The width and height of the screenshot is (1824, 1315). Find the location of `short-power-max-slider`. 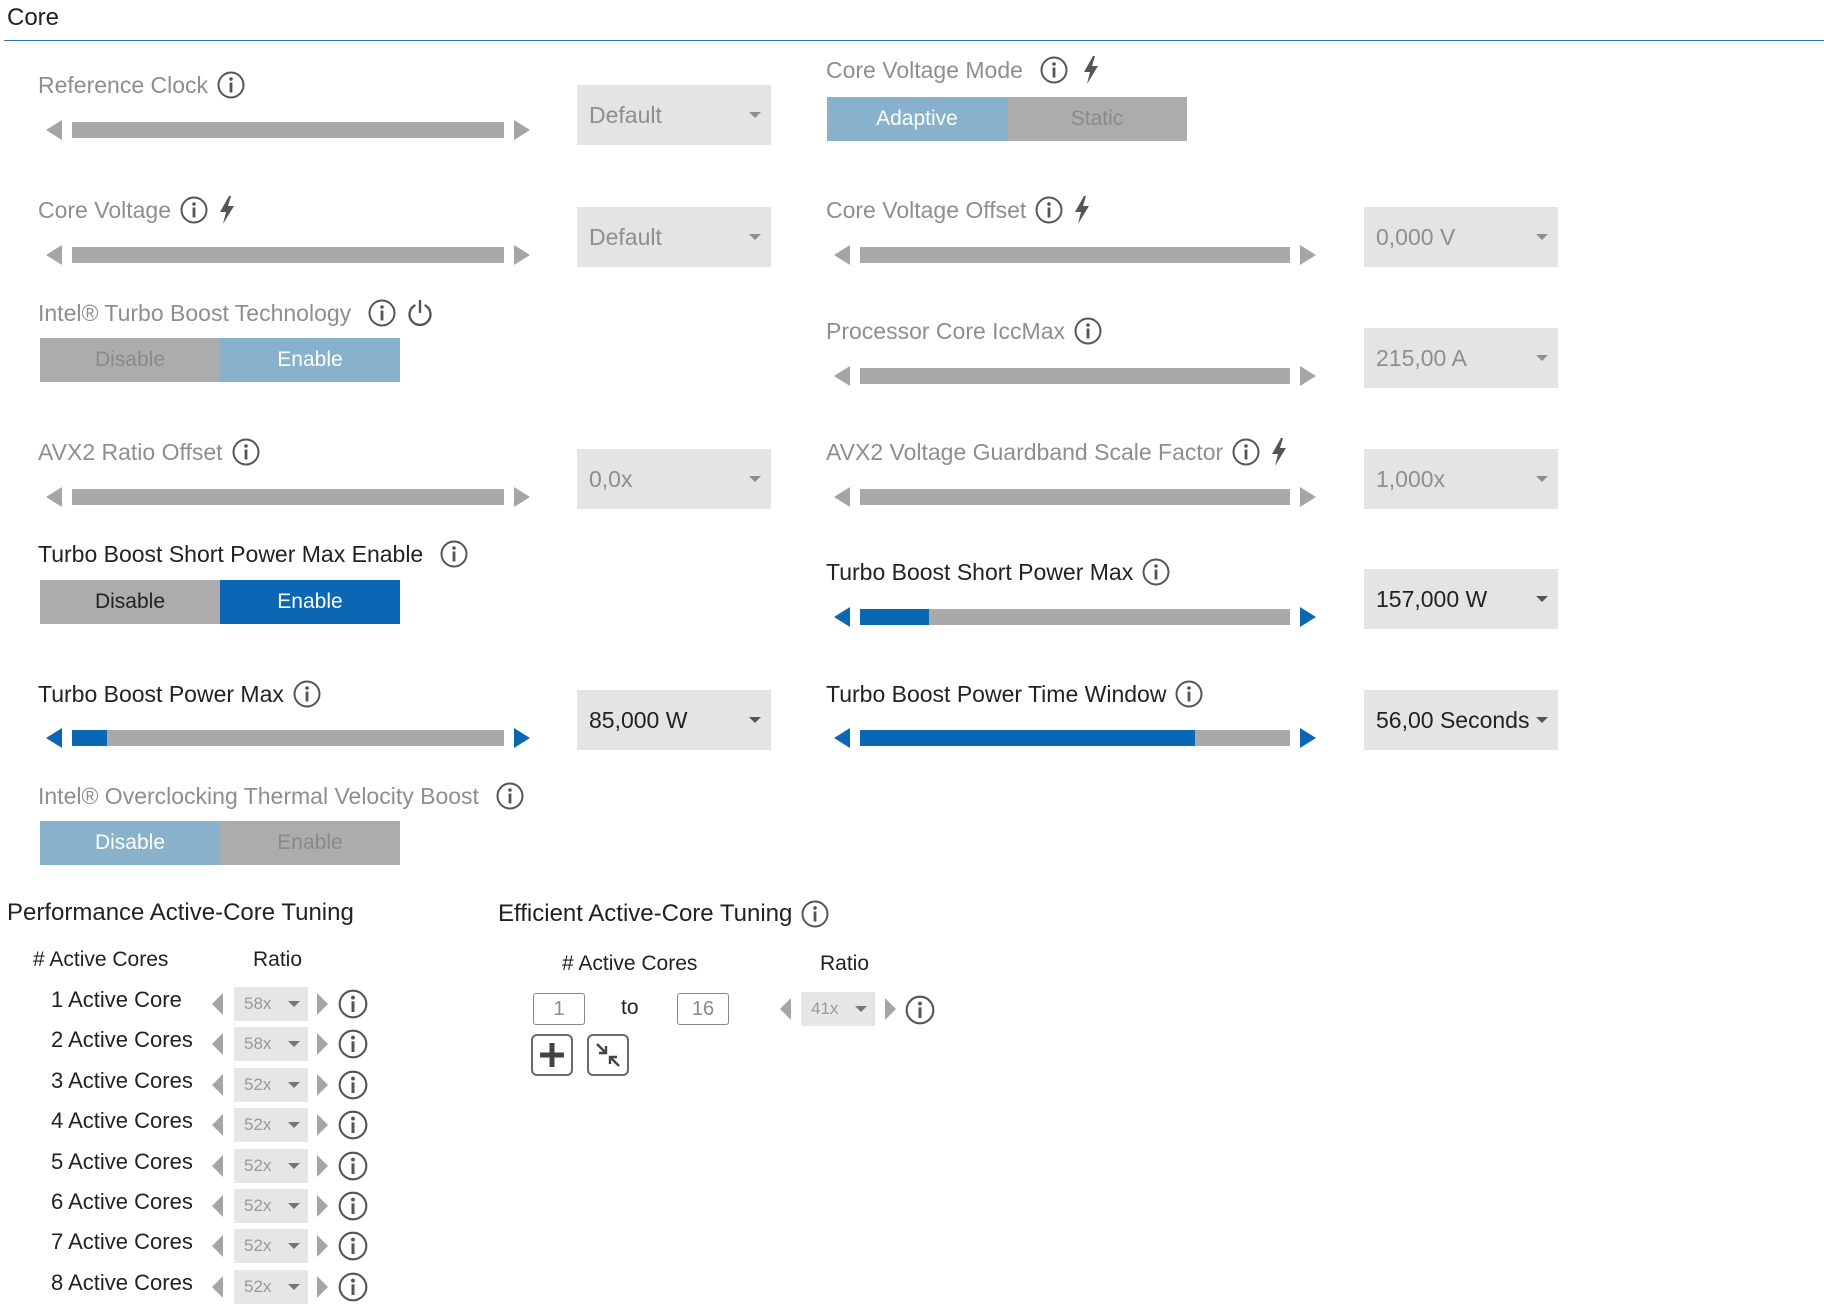

short-power-max-slider is located at coordinates (1075, 617).